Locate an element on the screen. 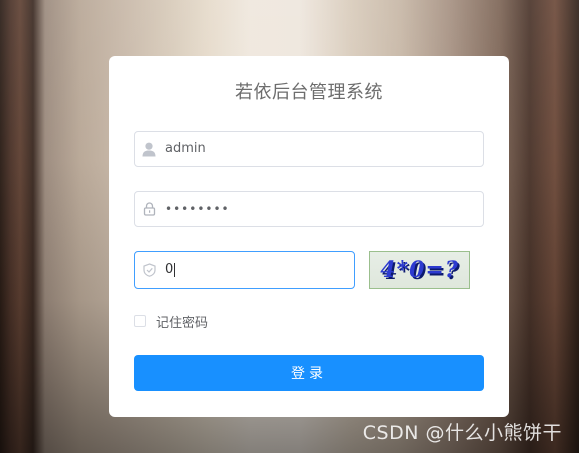 Image resolution: width=579 pixels, height=453 pixels. captcha-code-value: 0 is located at coordinates (170, 269).